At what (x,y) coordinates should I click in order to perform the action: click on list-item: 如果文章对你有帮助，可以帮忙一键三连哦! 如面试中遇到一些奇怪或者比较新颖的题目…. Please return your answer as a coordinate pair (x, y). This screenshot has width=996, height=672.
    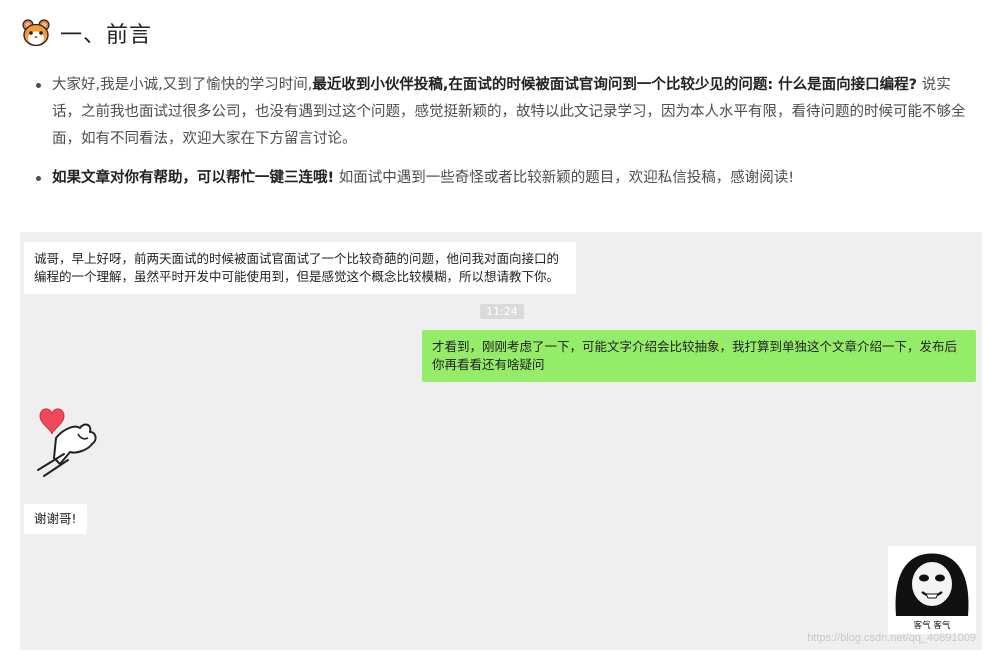
    Looking at the image, I should click on (504, 178).